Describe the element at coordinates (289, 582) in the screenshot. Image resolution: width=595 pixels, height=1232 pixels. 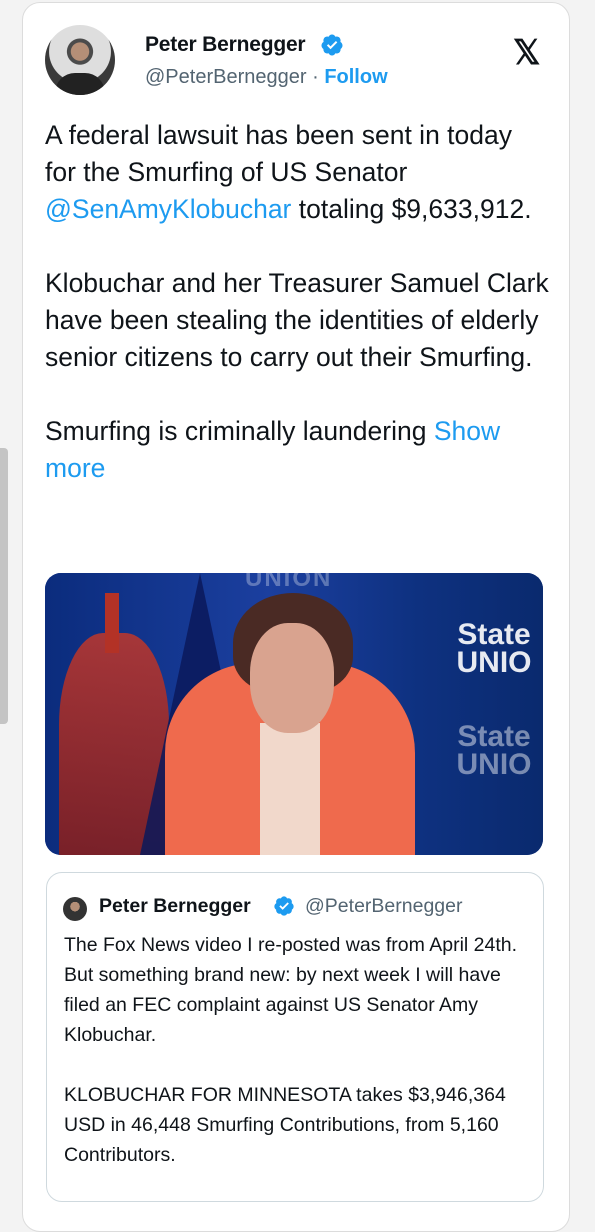
I see `logo-text-top: UNION` at that location.